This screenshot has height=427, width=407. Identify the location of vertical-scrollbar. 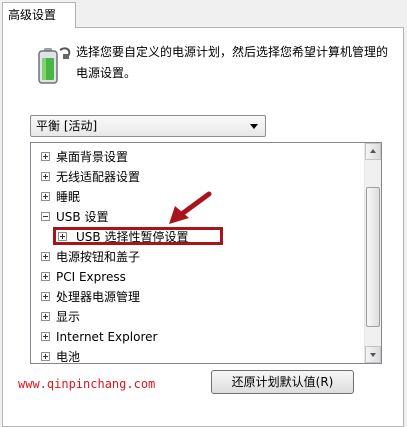
(372, 253).